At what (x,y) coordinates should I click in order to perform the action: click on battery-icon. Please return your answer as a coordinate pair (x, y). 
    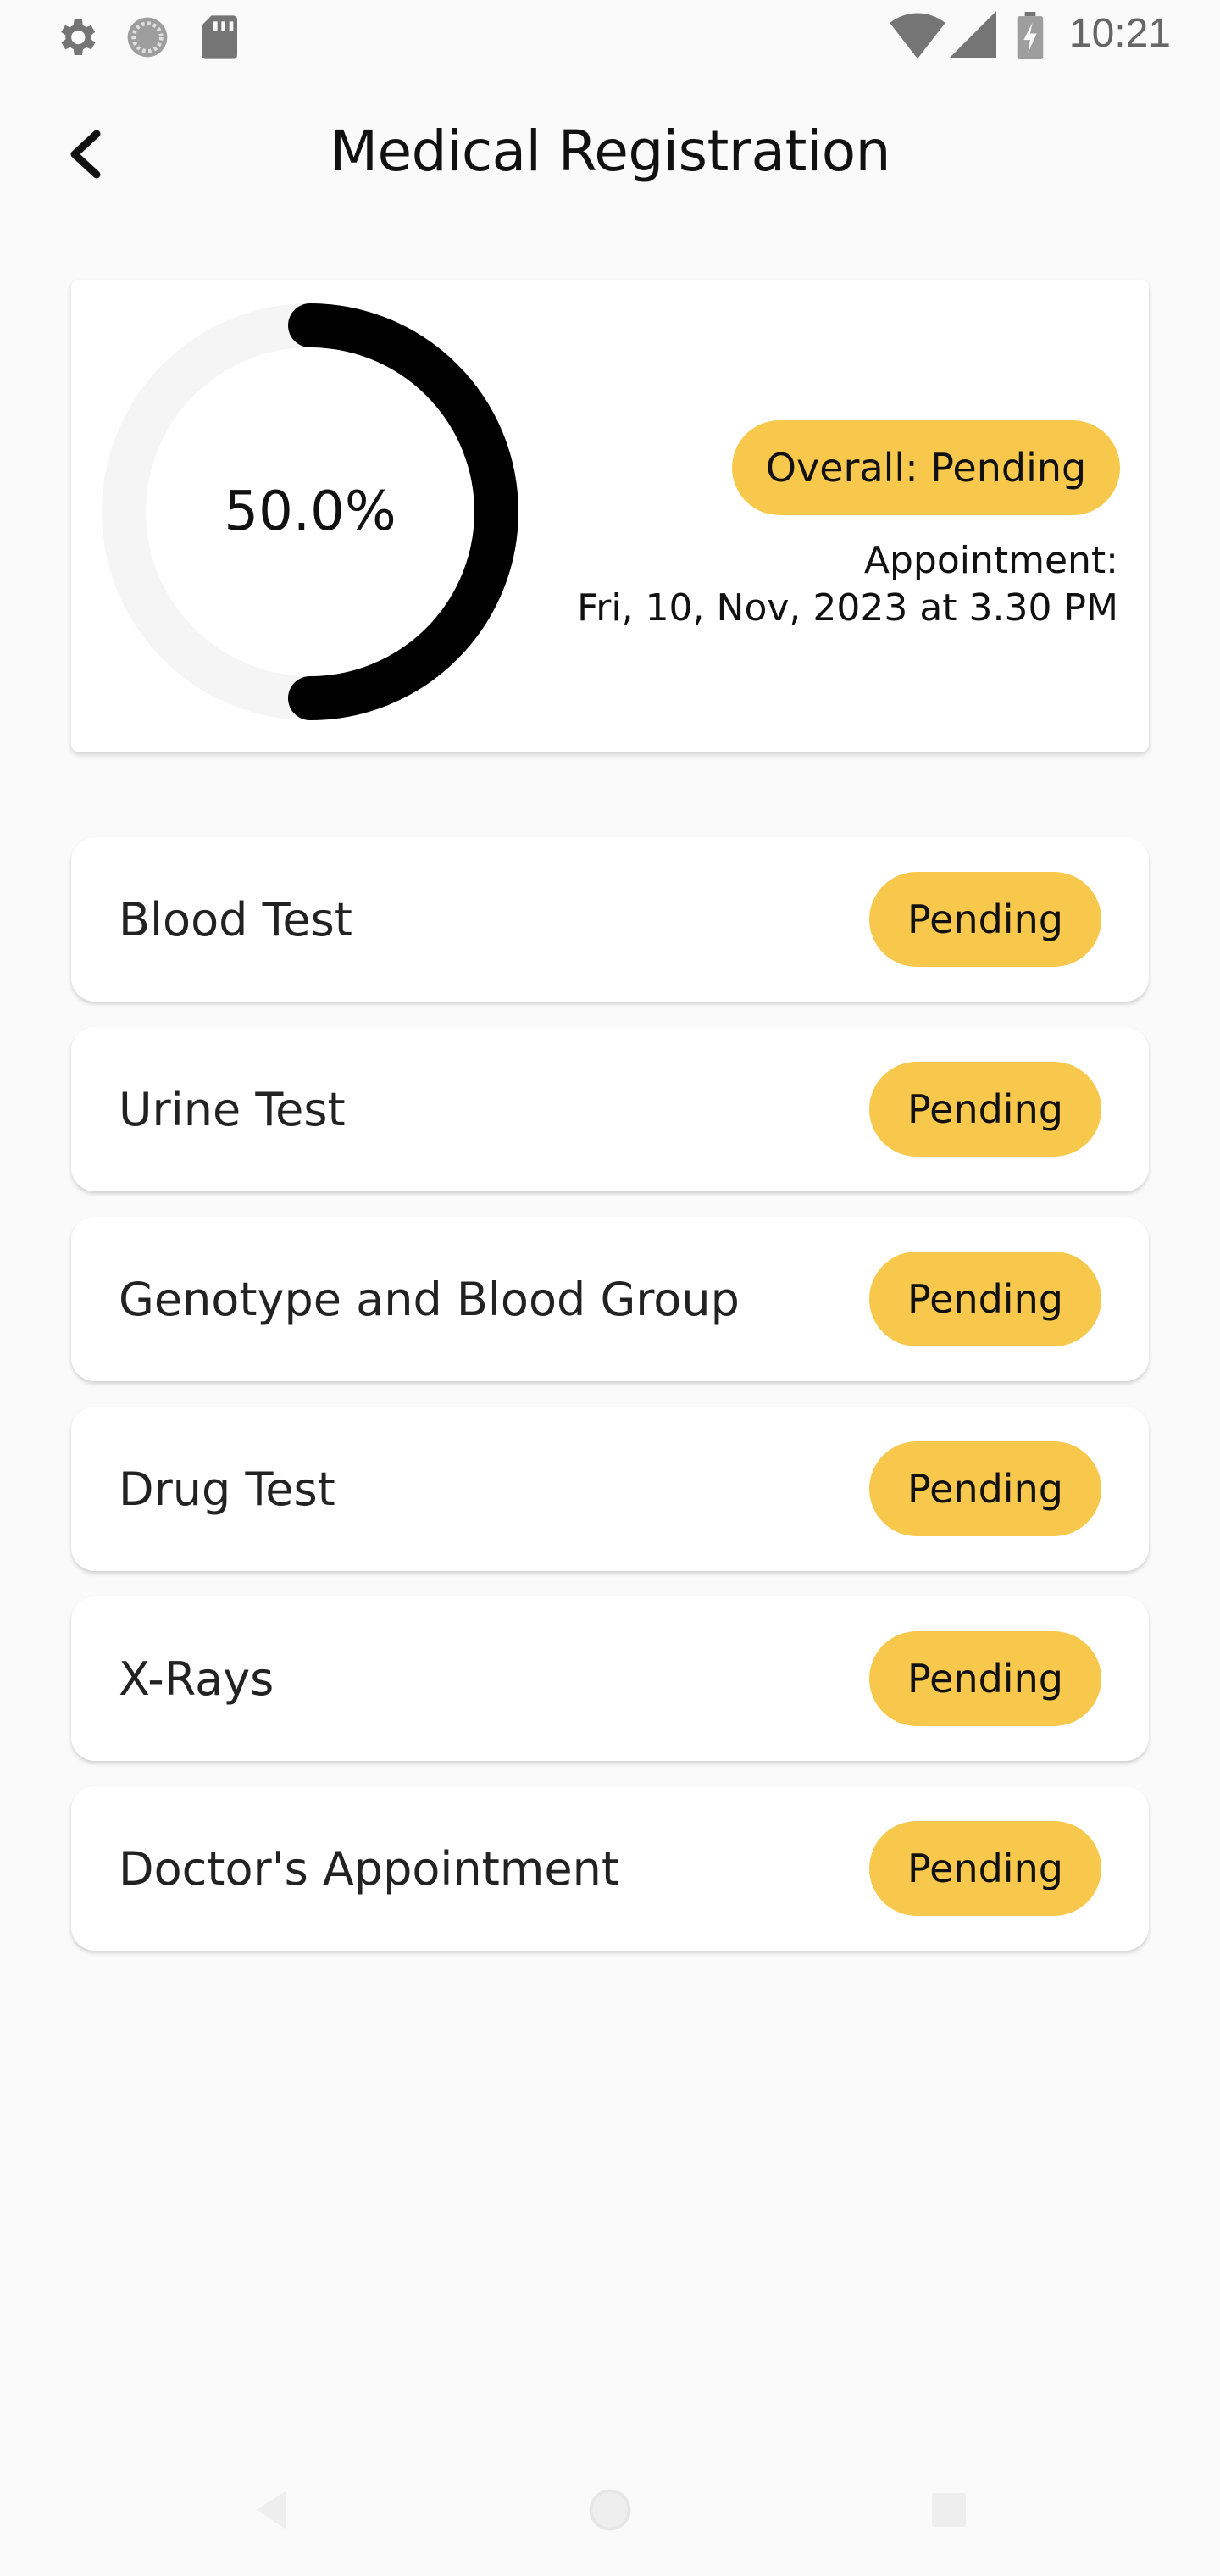
    Looking at the image, I should click on (1030, 37).